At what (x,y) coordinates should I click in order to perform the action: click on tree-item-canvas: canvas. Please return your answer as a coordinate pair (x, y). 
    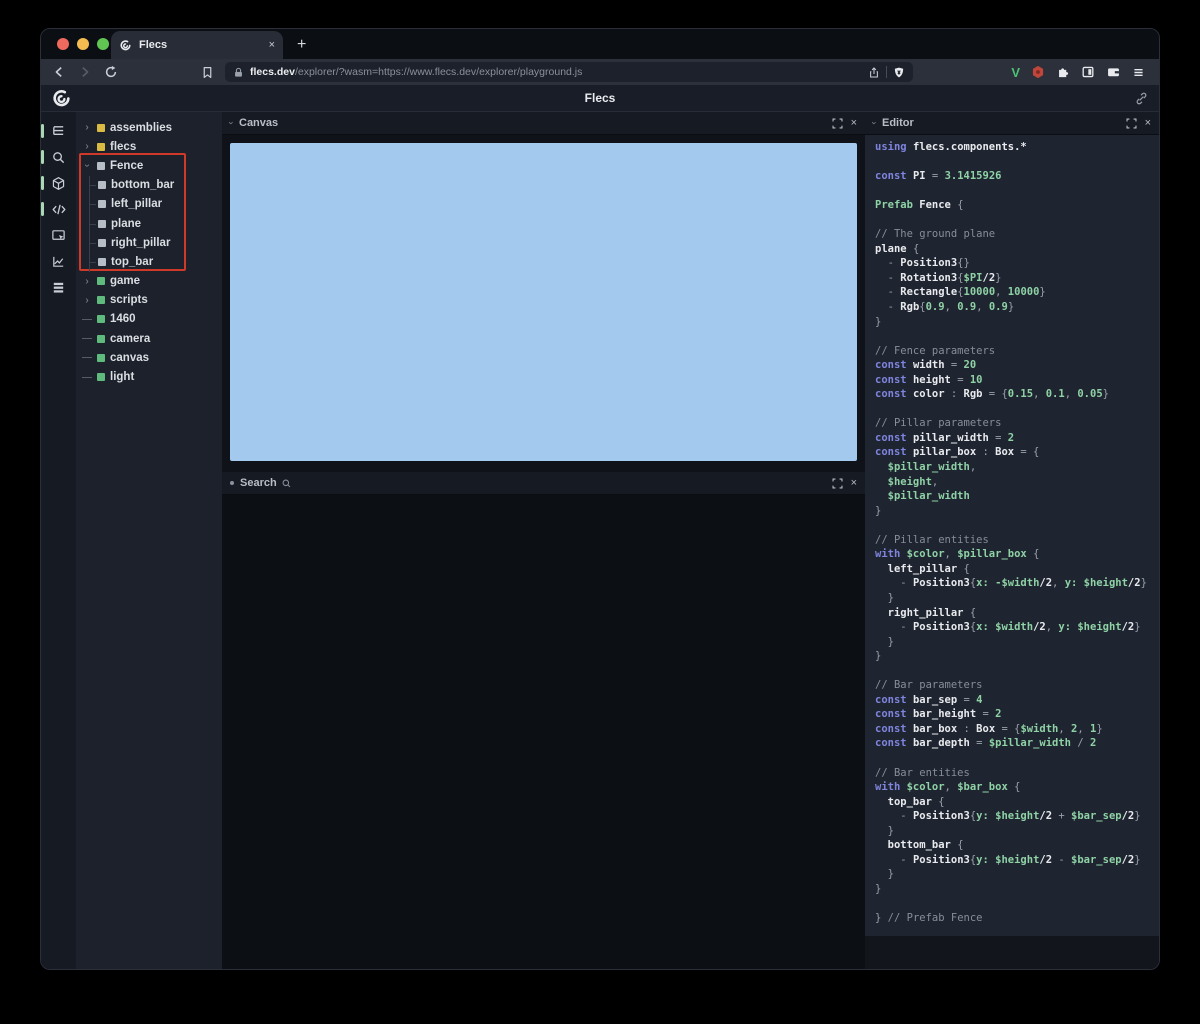
    Looking at the image, I should click on (149, 357).